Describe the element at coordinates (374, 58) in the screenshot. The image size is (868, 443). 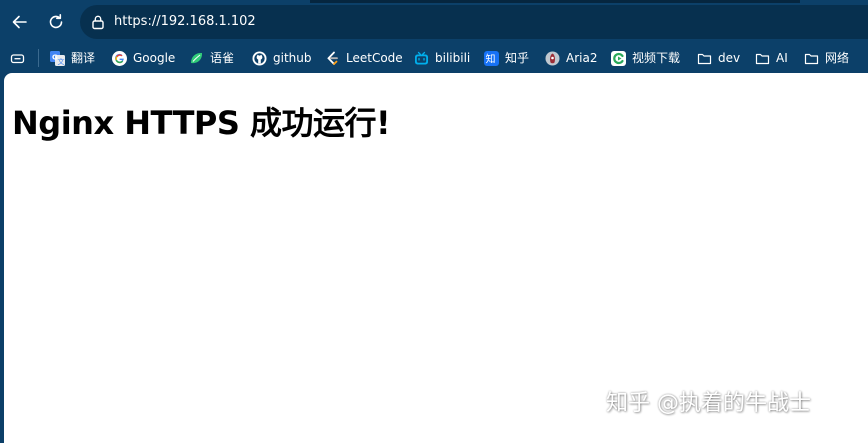
I see `bookmark-label: LeetCode` at that location.